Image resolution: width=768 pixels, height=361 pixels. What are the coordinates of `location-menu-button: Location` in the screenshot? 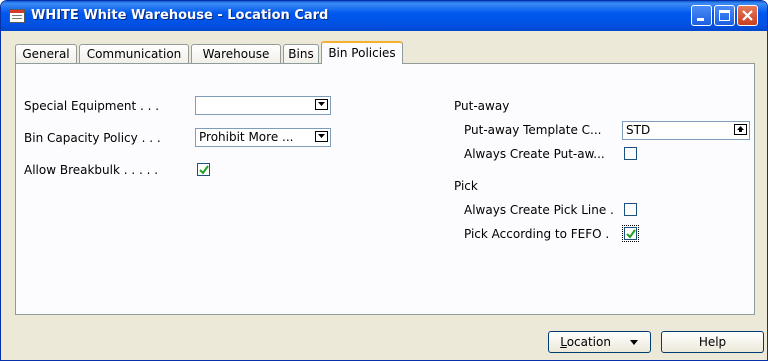 It's located at (599, 342).